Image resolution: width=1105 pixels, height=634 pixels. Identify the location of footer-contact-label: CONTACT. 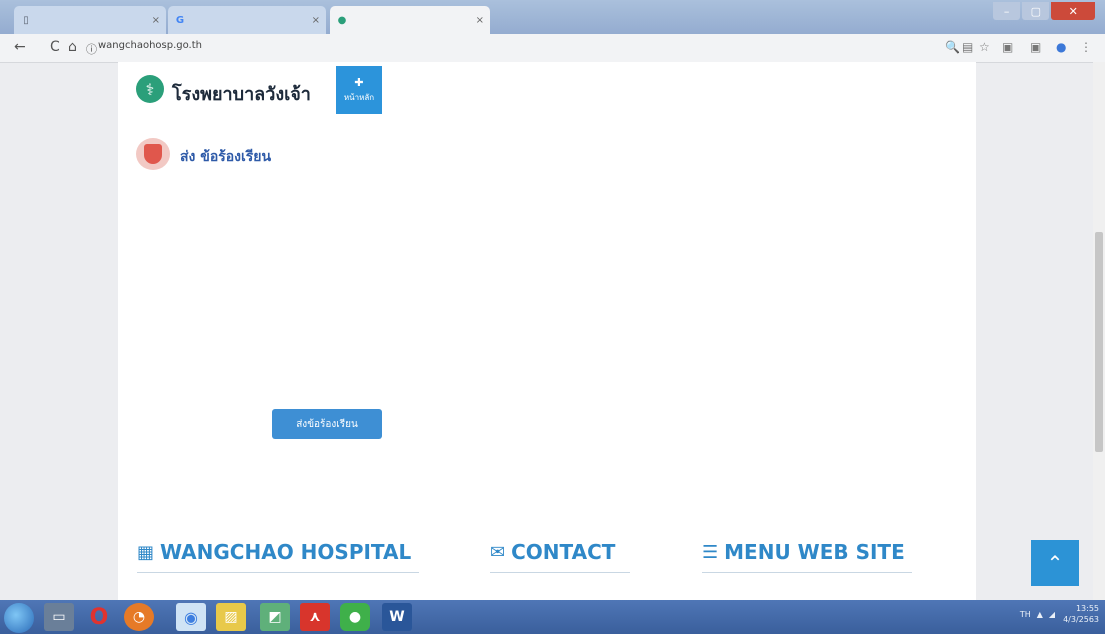
(563, 552).